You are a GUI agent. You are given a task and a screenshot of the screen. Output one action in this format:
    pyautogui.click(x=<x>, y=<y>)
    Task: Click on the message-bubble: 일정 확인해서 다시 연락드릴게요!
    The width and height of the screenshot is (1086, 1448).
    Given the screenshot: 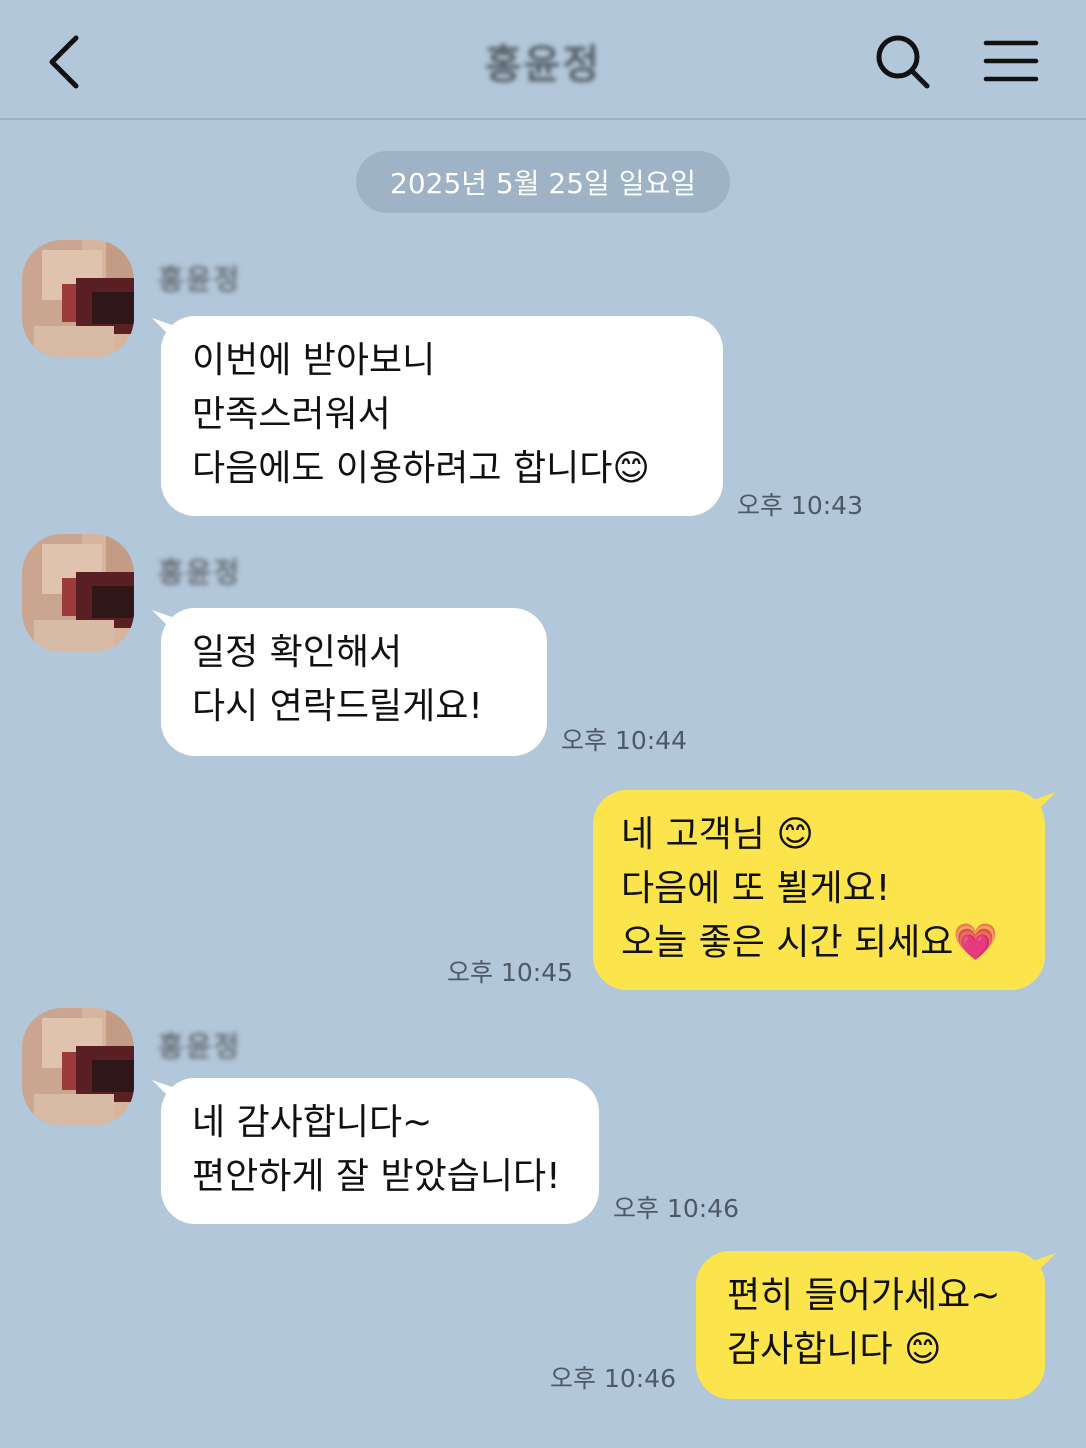 What is the action you would take?
    pyautogui.click(x=354, y=682)
    